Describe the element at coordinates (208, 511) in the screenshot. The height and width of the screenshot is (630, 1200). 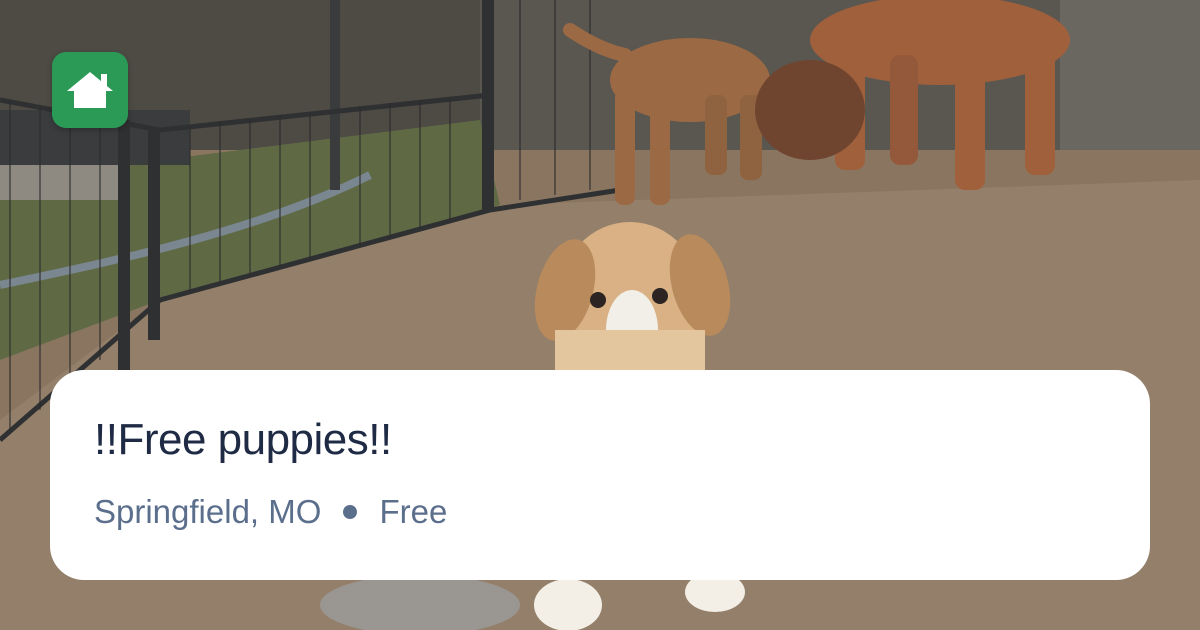
I see `listing-location: Springfield, MO` at that location.